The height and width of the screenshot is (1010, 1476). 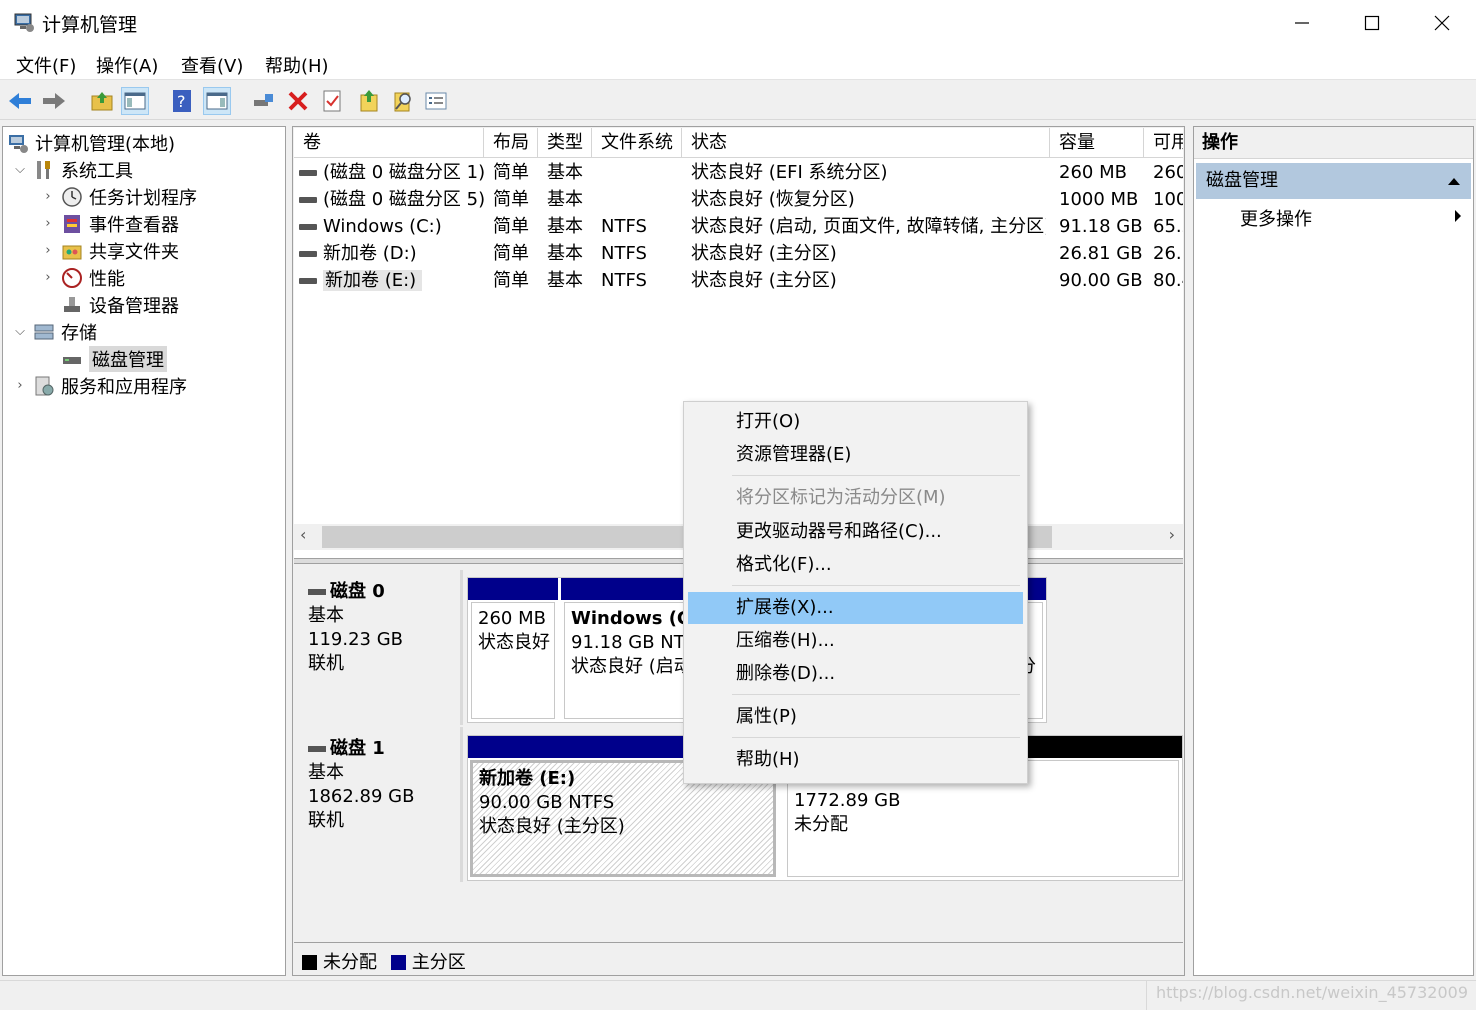 I want to click on tree-item-performance: › 性能, so click(x=83, y=277).